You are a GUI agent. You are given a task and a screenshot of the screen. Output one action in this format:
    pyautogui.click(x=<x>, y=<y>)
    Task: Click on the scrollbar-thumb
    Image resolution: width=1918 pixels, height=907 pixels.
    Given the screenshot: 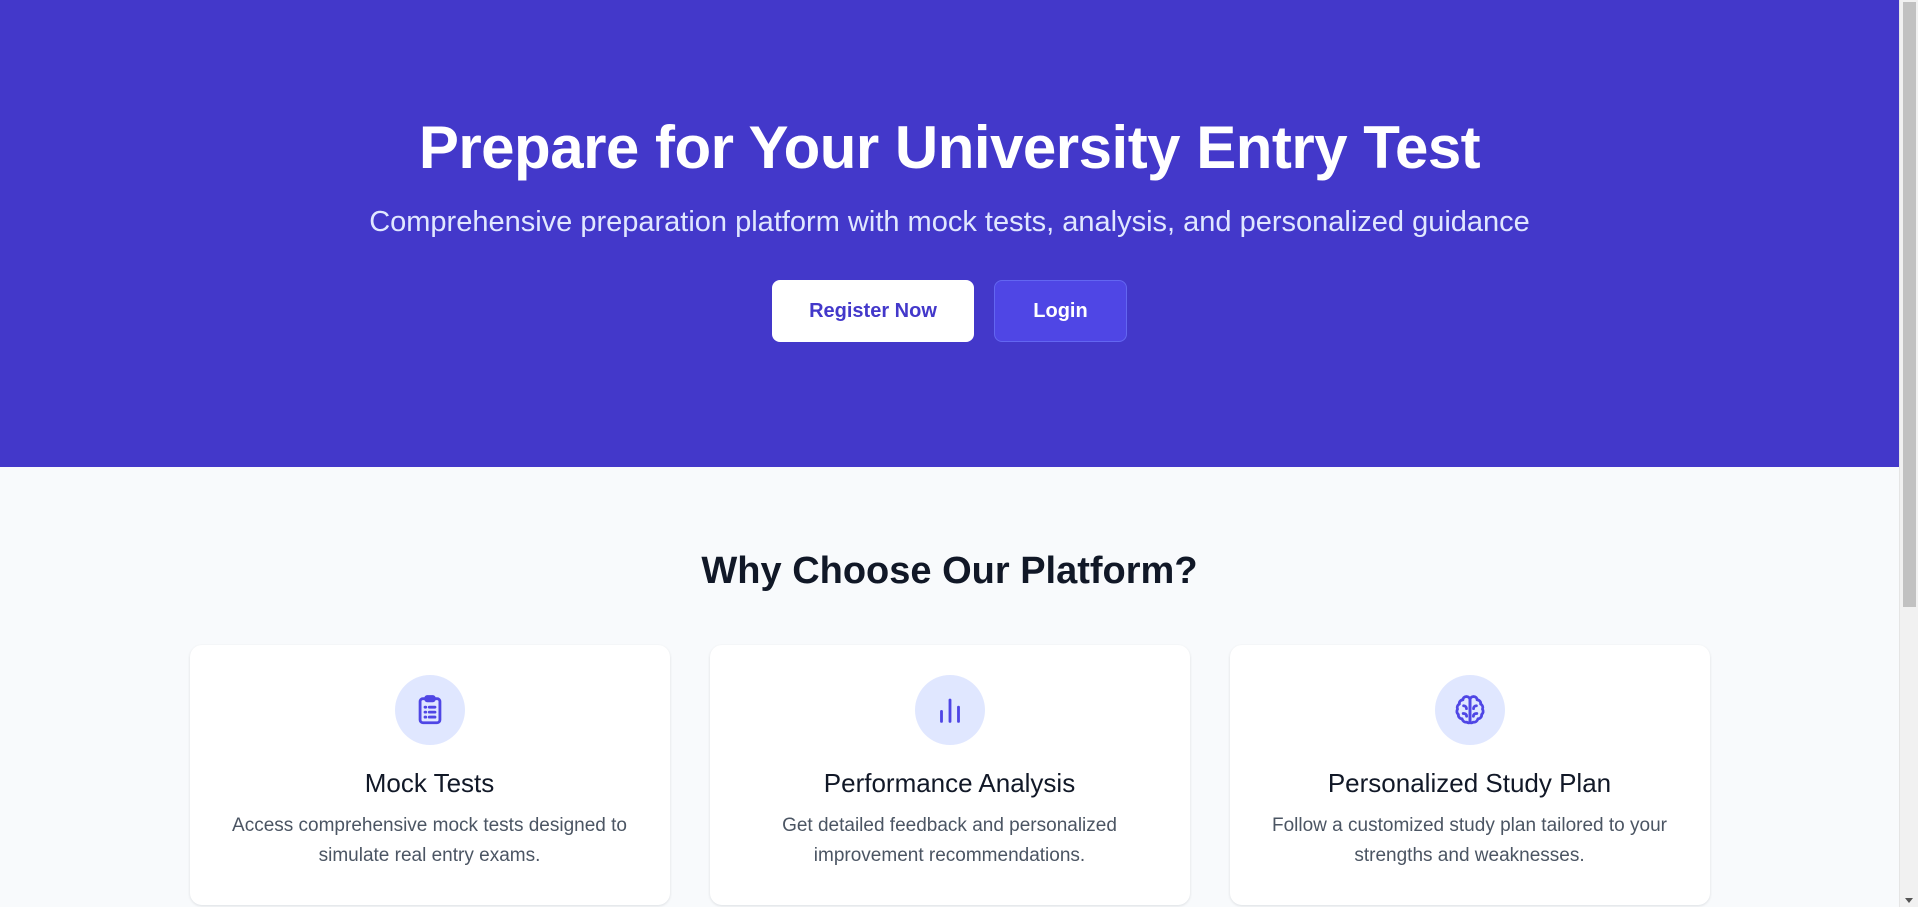 What is the action you would take?
    pyautogui.click(x=1909, y=304)
    